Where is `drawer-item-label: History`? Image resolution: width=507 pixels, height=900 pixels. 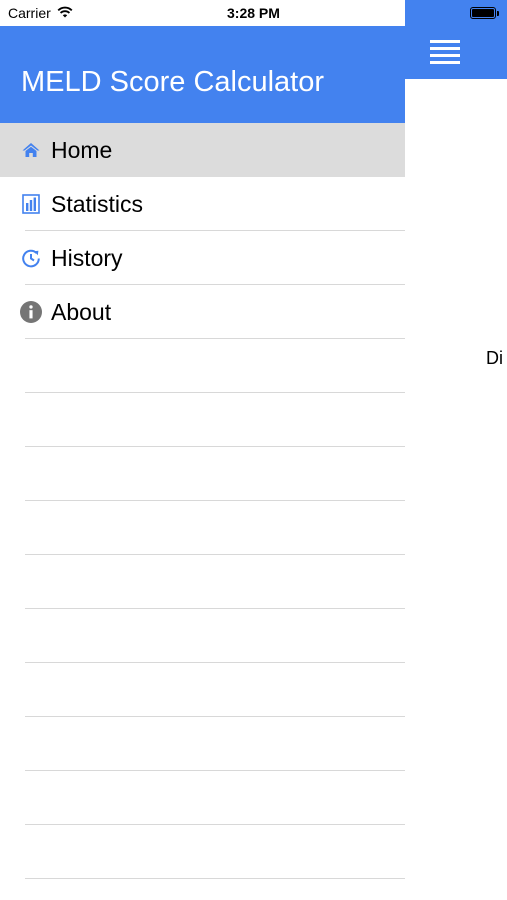
drawer-item-label: History is located at coordinates (87, 257).